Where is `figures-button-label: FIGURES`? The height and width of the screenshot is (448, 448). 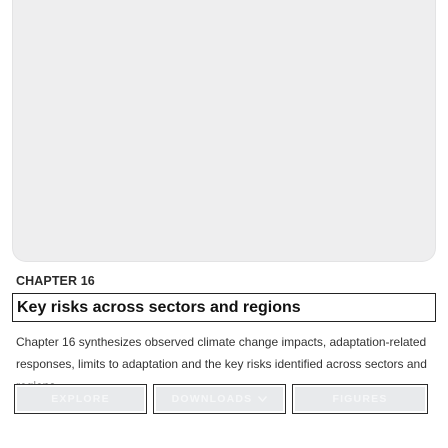
figures-button-label: FIGURES is located at coordinates (360, 399).